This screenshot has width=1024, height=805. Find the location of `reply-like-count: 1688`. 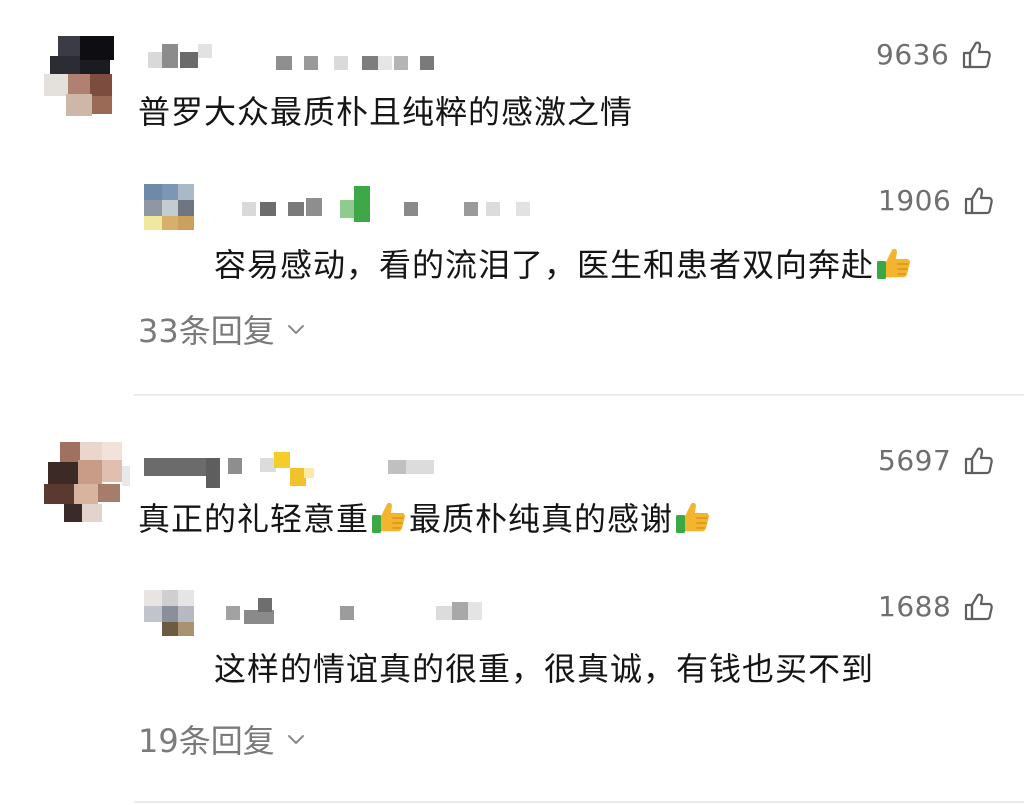

reply-like-count: 1688 is located at coordinates (915, 606).